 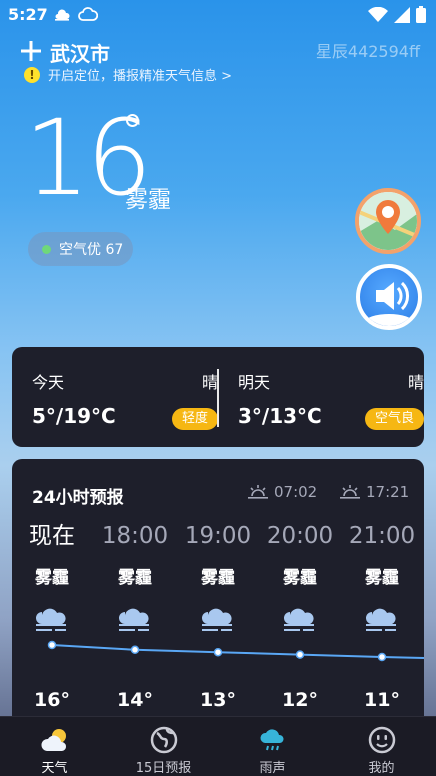 I want to click on tab-weather: 天气, so click(x=54, y=746).